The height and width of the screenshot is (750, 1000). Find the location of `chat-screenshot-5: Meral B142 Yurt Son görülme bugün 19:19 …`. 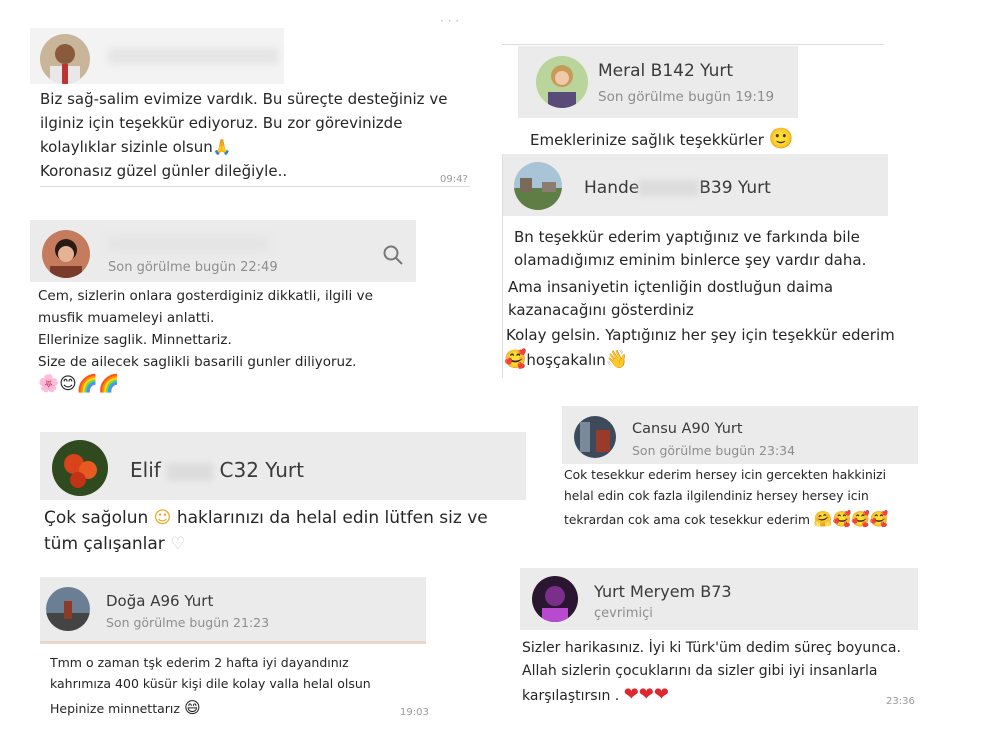

chat-screenshot-5: Meral B142 Yurt Son görülme bugün 19:19 … is located at coordinates (693, 99).